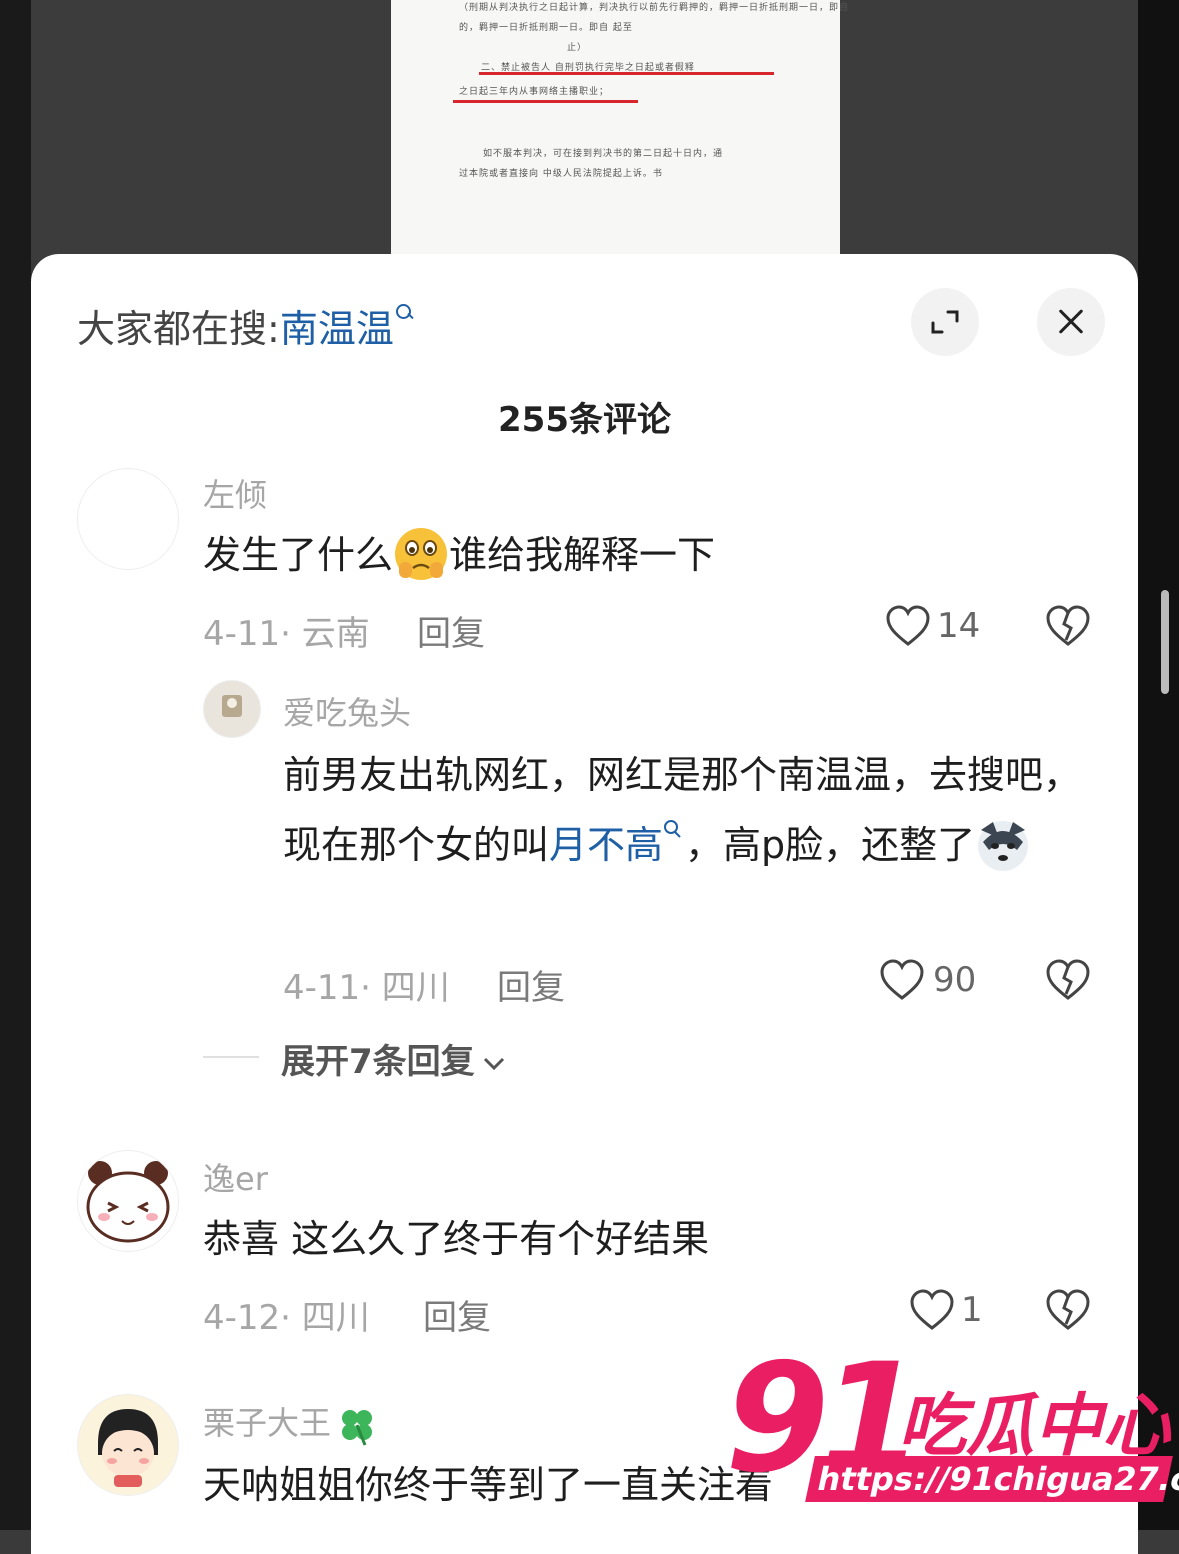 The image size is (1179, 1554). Describe the element at coordinates (337, 329) in the screenshot. I see `hot-search-keyword: 南温温` at that location.